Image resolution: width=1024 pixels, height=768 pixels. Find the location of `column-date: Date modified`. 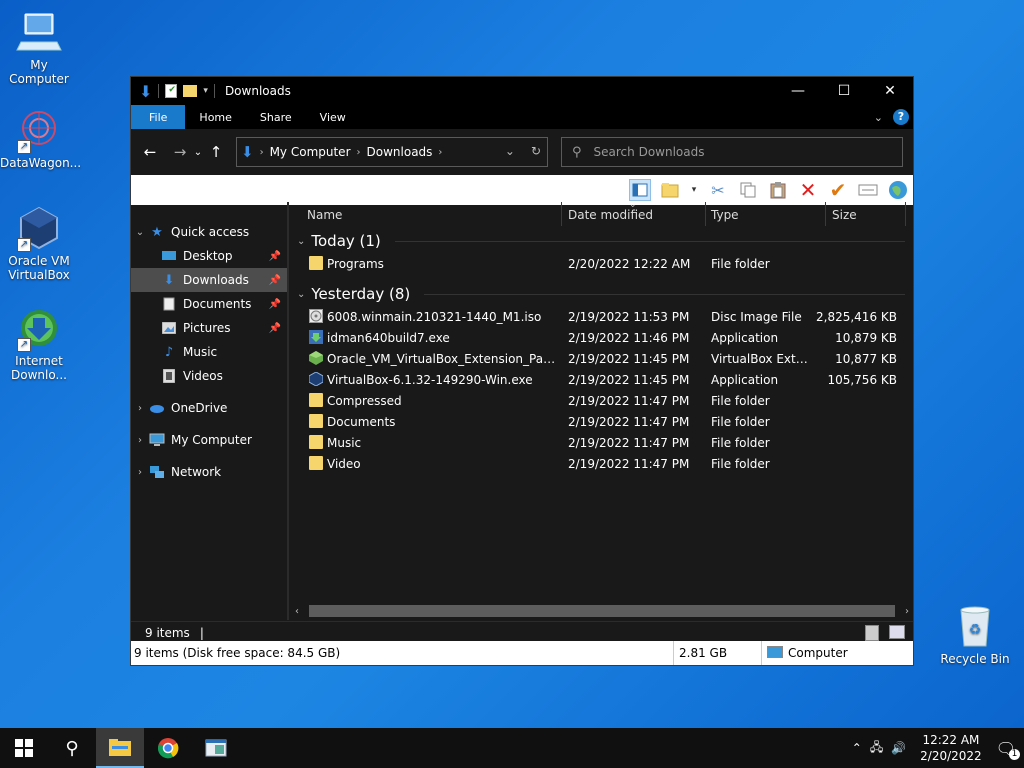

column-date: Date modified is located at coordinates (610, 215).